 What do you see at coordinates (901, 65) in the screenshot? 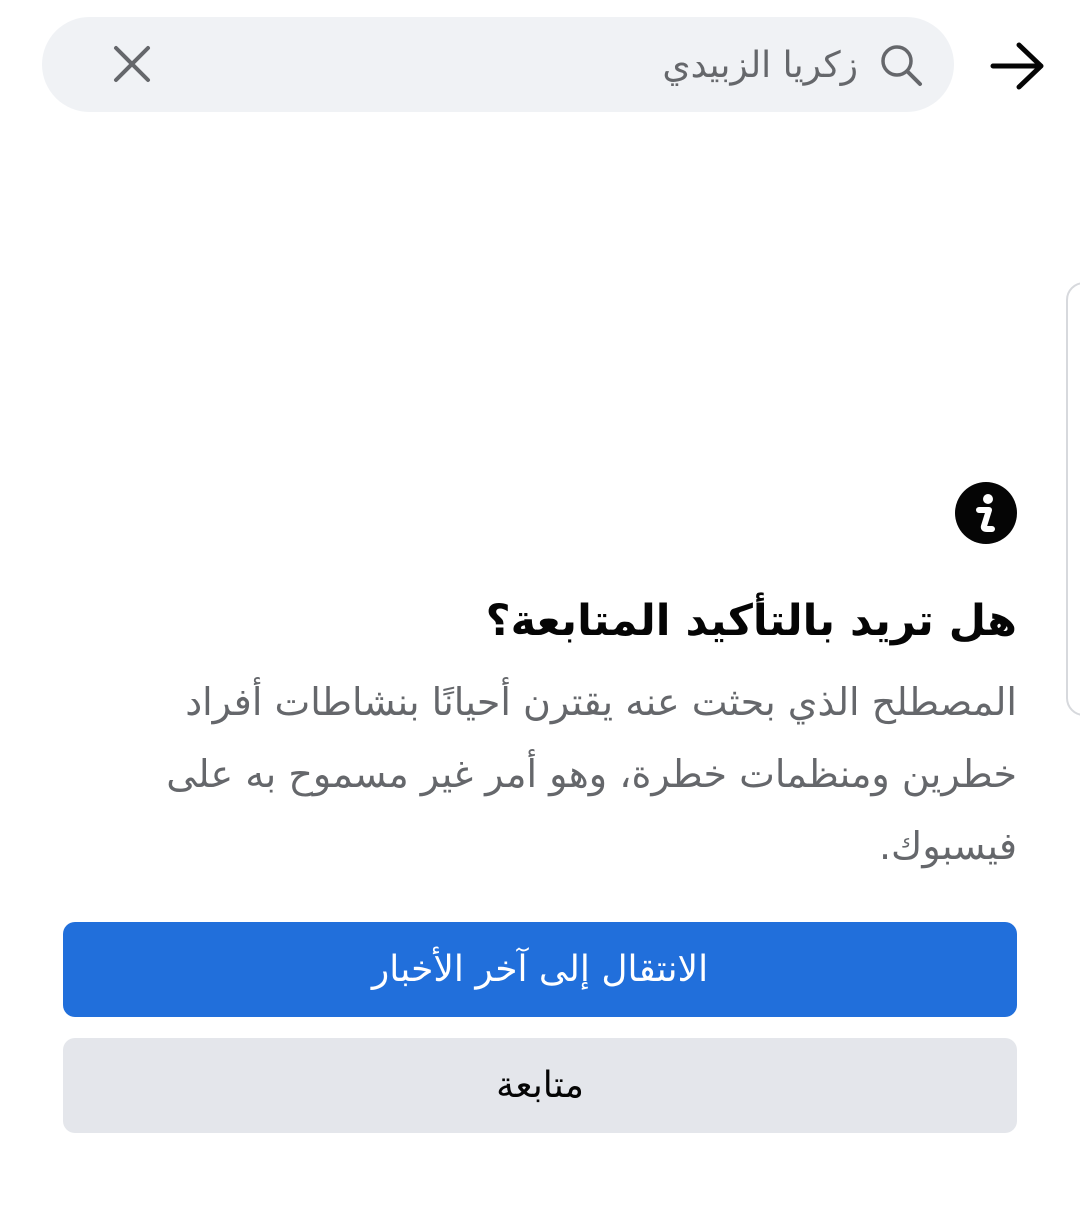
I see `search-icon` at bounding box center [901, 65].